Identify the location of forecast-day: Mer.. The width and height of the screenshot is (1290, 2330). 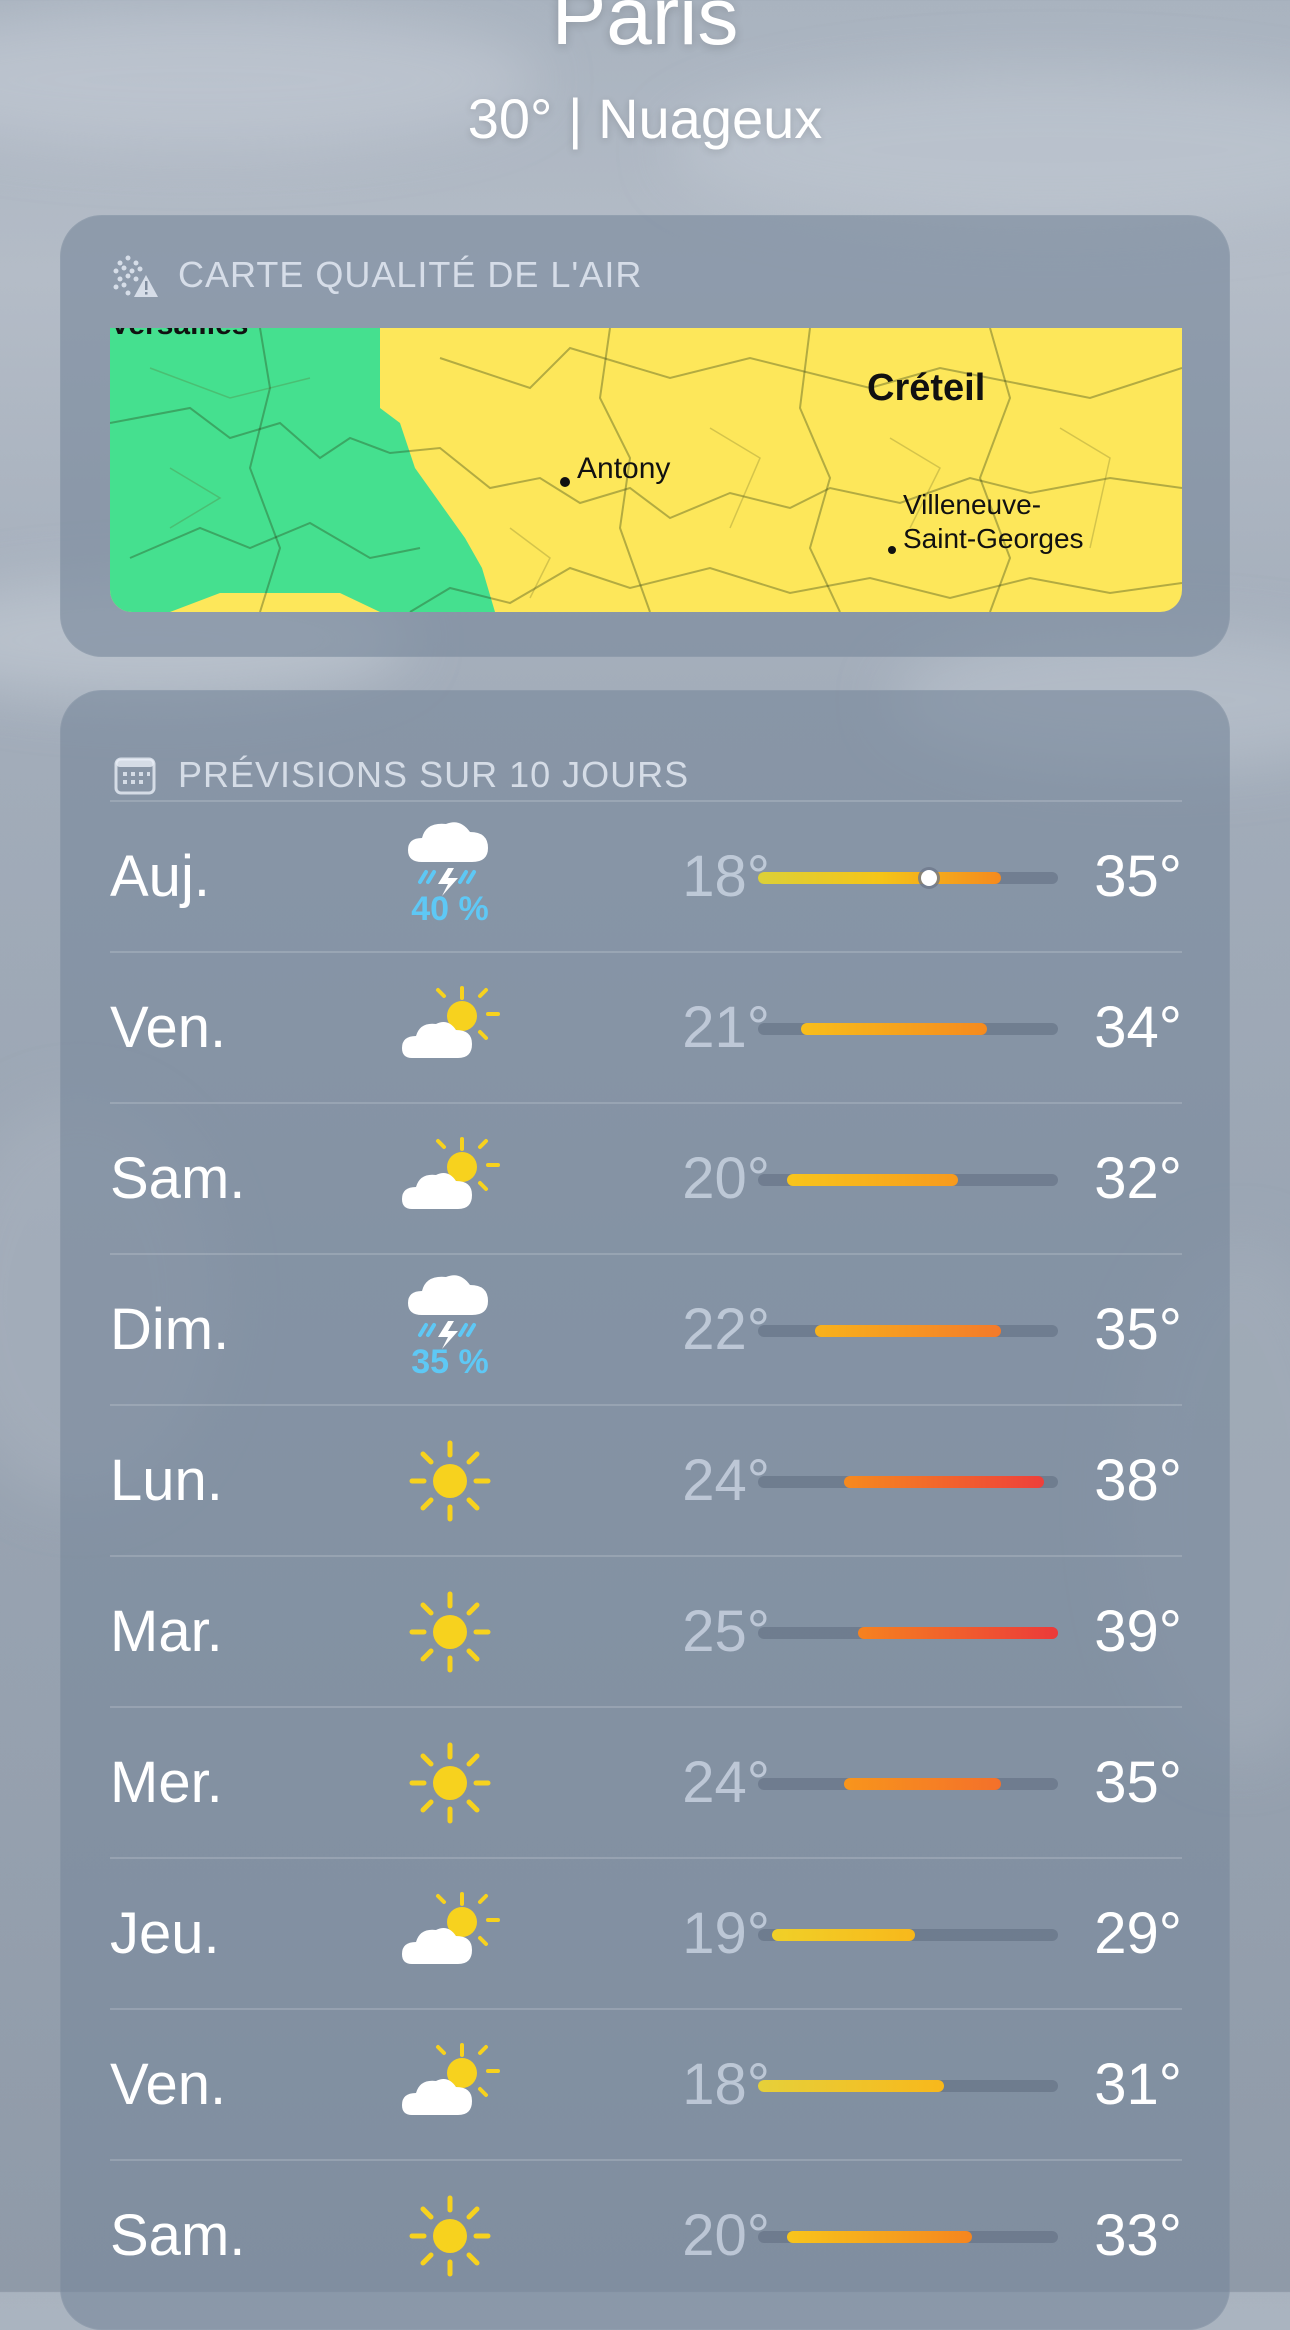
(166, 1782).